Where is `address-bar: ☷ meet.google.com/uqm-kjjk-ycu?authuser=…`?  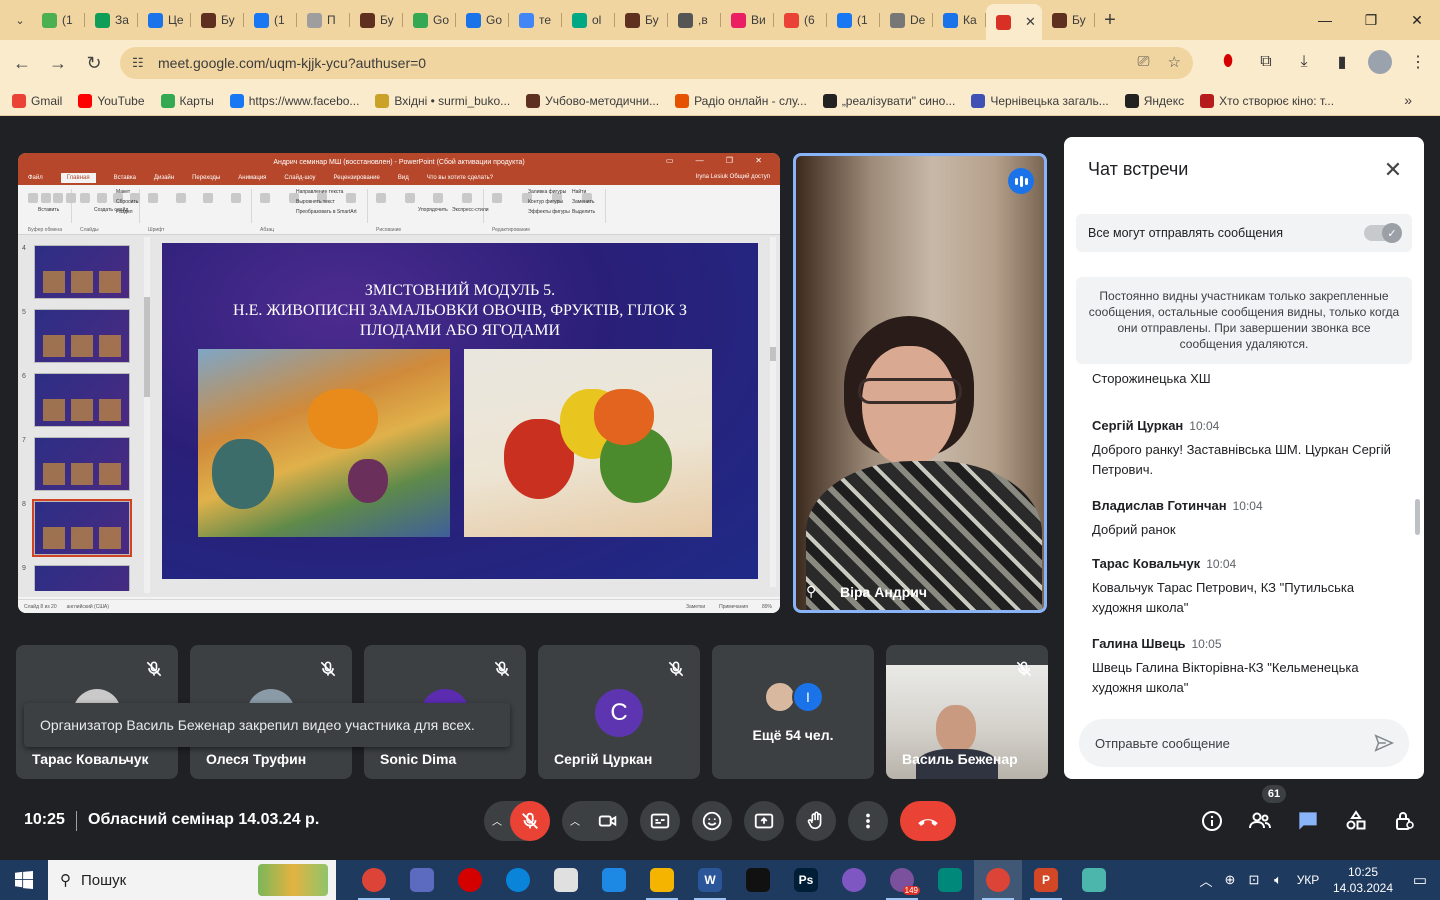
address-bar: ☷ meet.google.com/uqm-kjjk-ycu?authuser=… is located at coordinates (656, 63).